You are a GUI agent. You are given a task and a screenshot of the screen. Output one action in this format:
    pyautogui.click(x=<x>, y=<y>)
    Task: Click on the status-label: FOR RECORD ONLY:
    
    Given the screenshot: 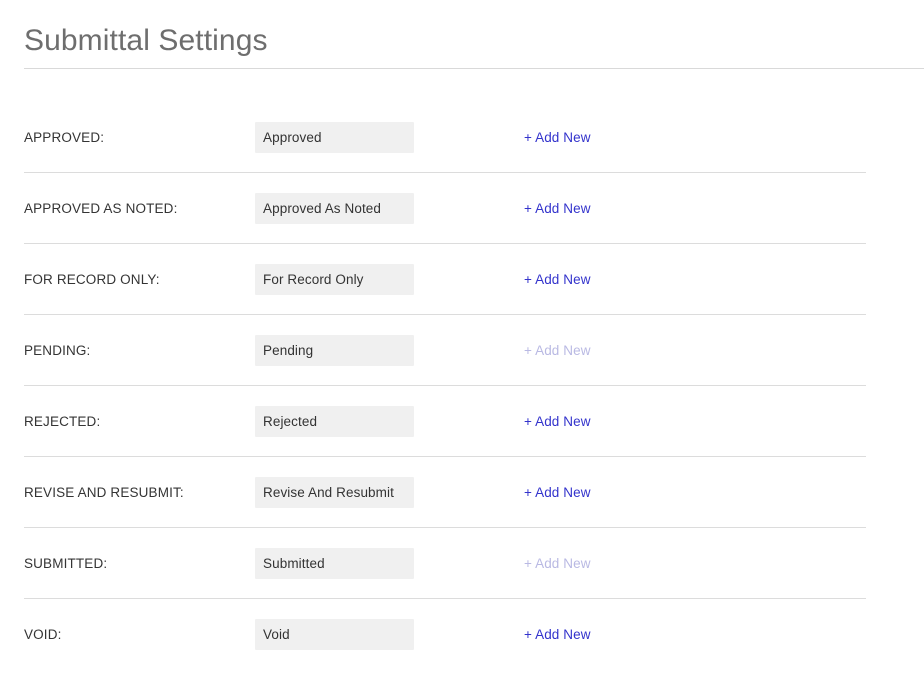 What is the action you would take?
    pyautogui.click(x=92, y=279)
    